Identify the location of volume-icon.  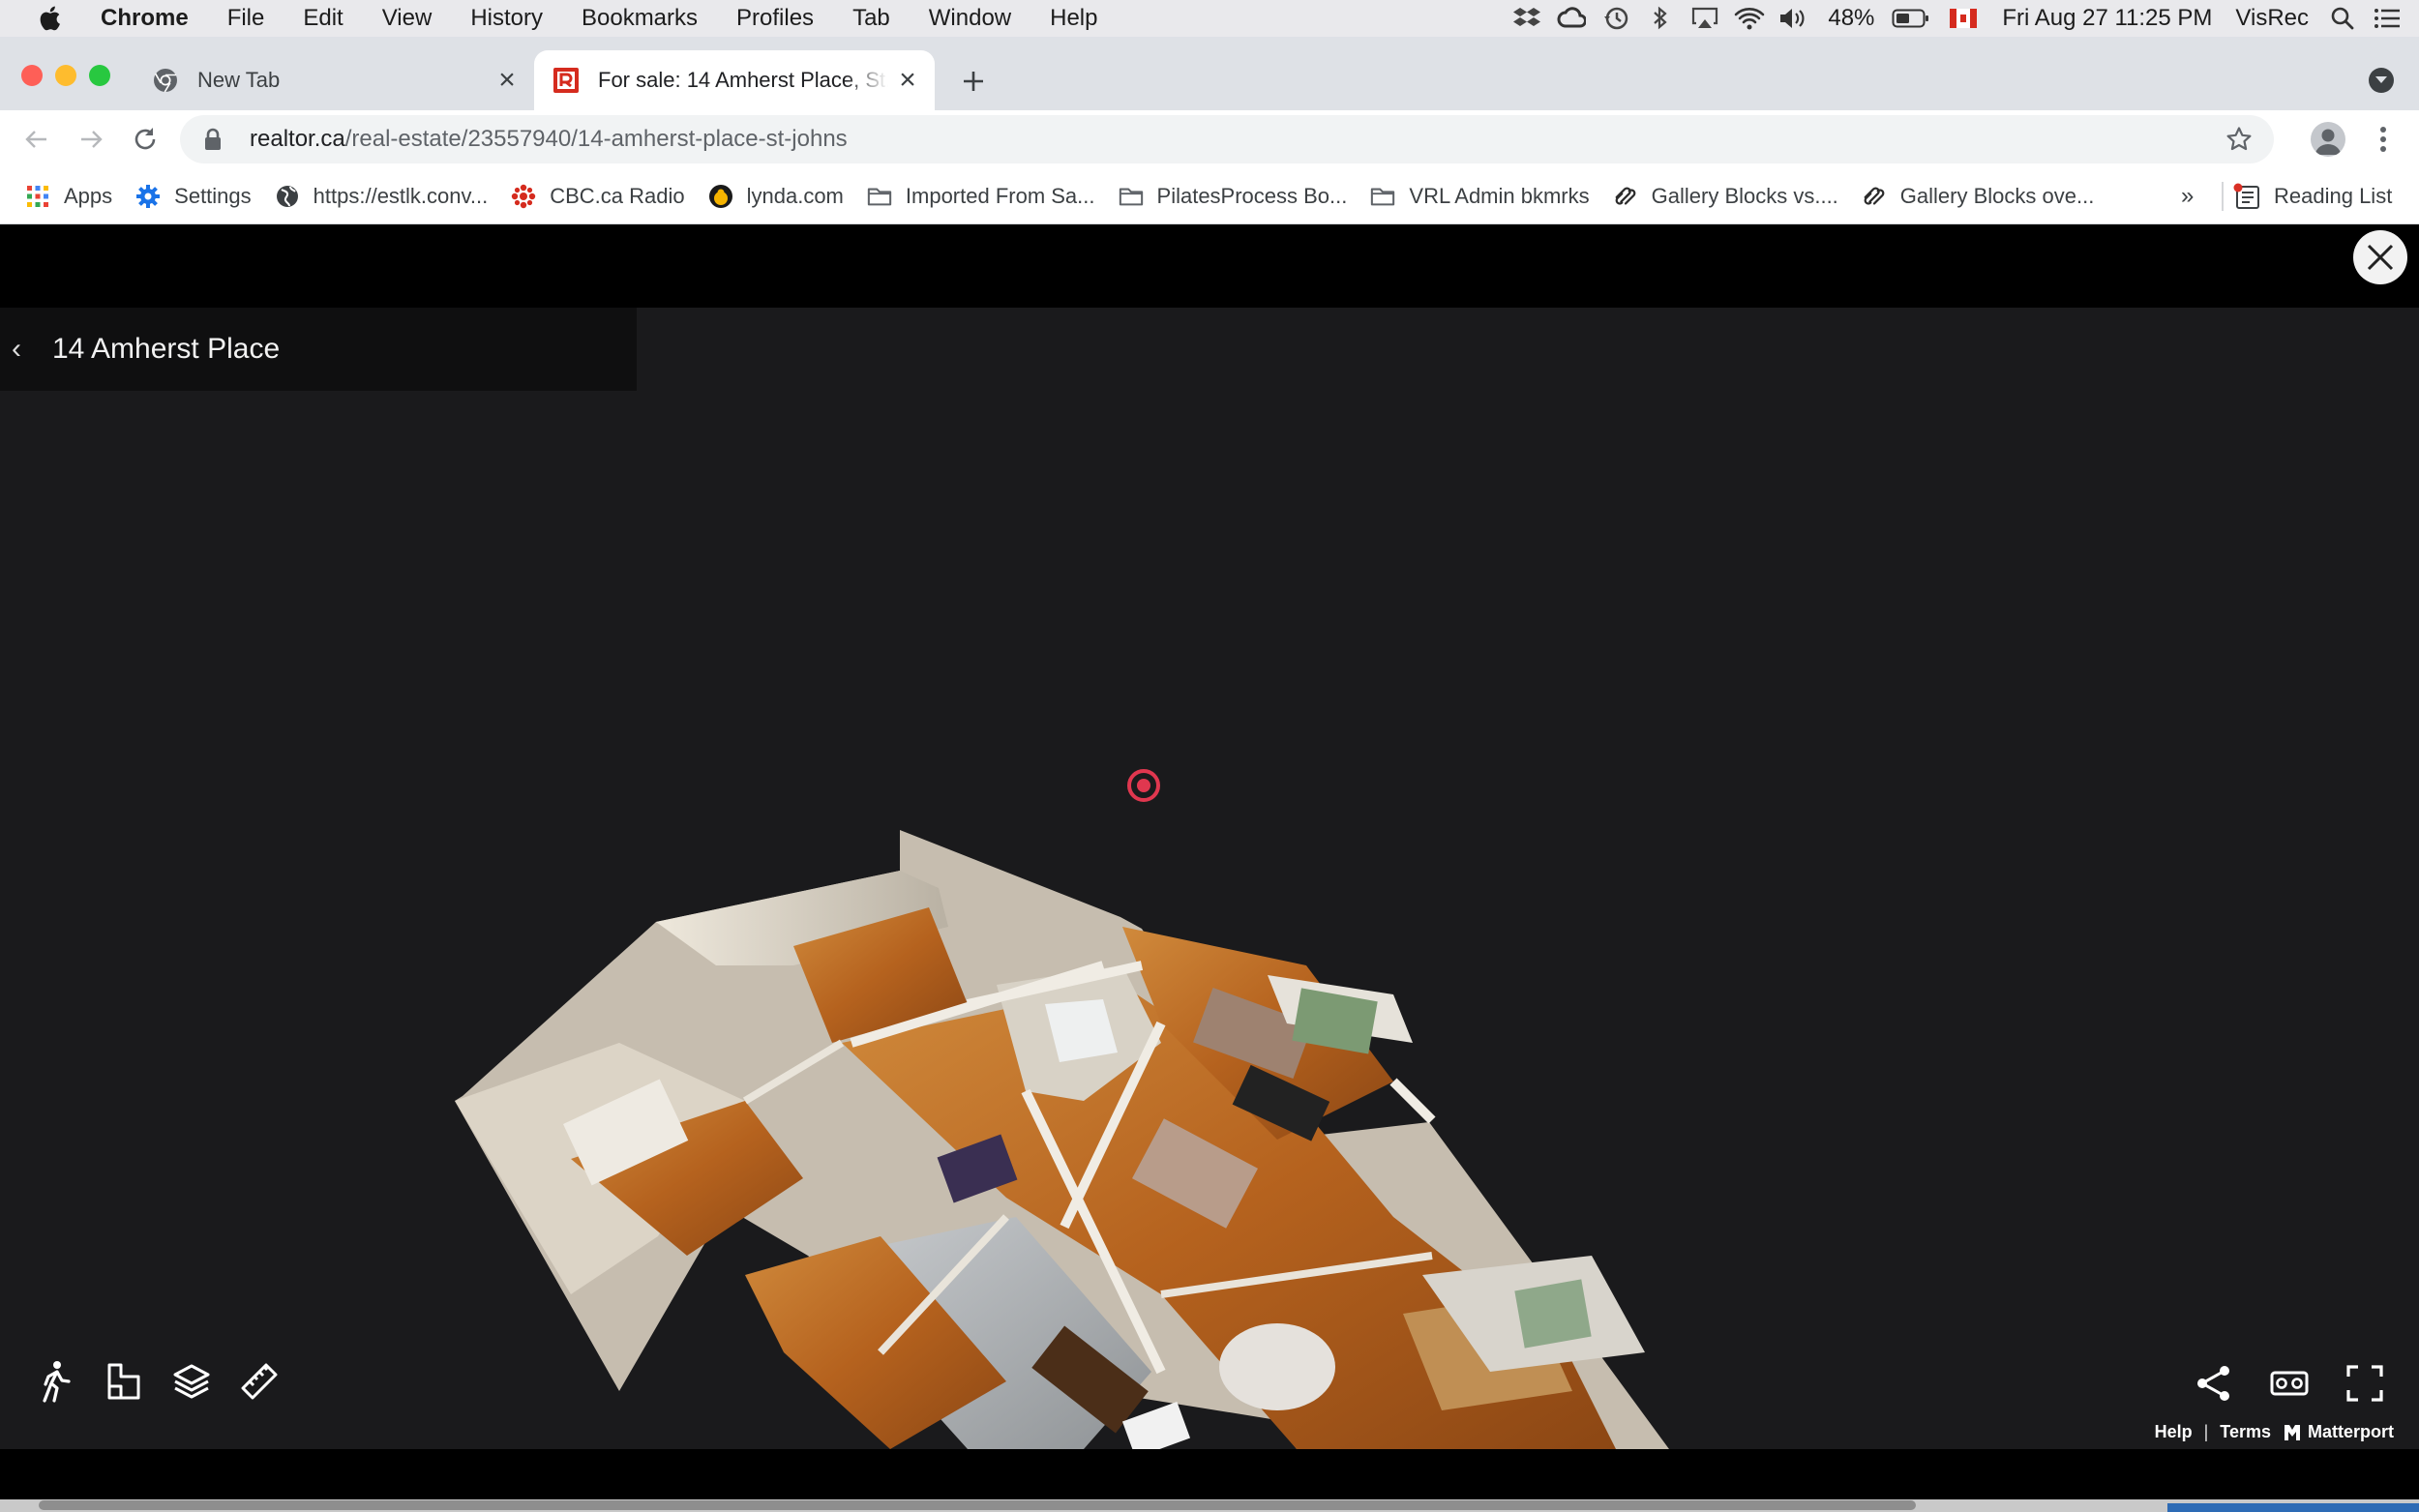
(1794, 18).